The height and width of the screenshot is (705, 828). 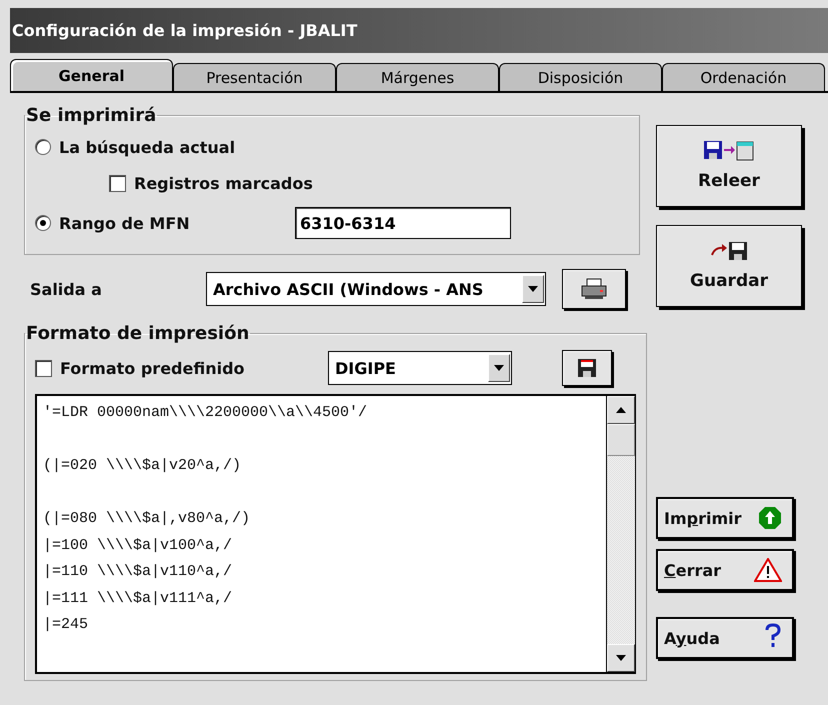 What do you see at coordinates (729, 266) in the screenshot?
I see `toolbar-button: Guardar` at bounding box center [729, 266].